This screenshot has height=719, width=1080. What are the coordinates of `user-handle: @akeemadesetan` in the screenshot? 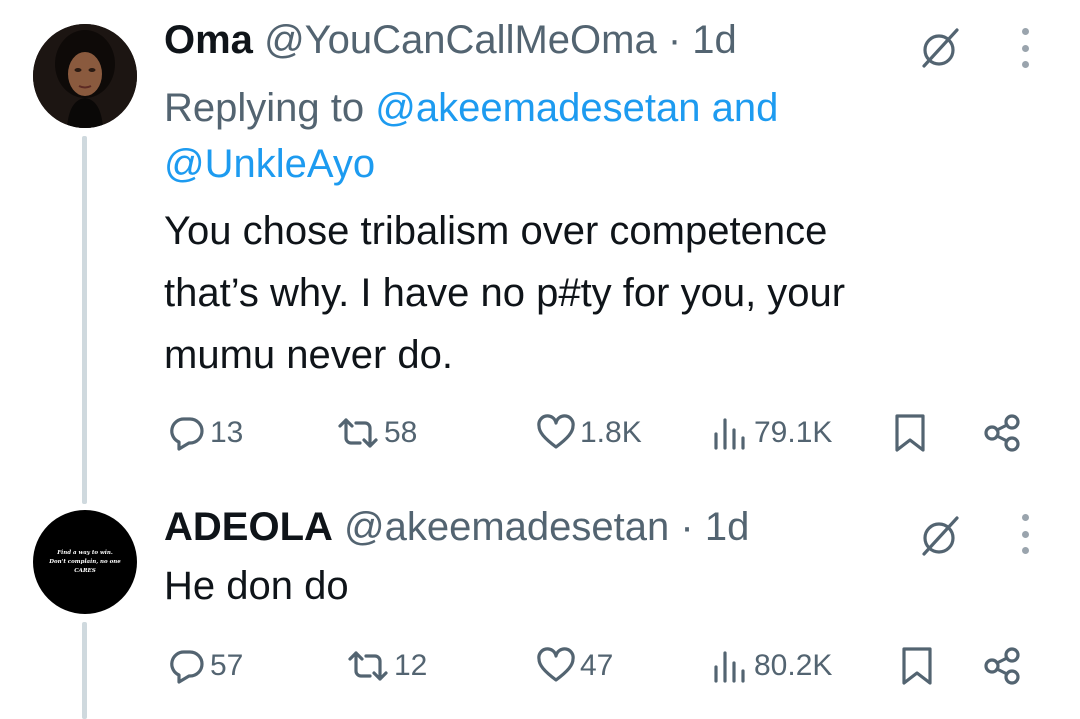 It's located at (506, 527).